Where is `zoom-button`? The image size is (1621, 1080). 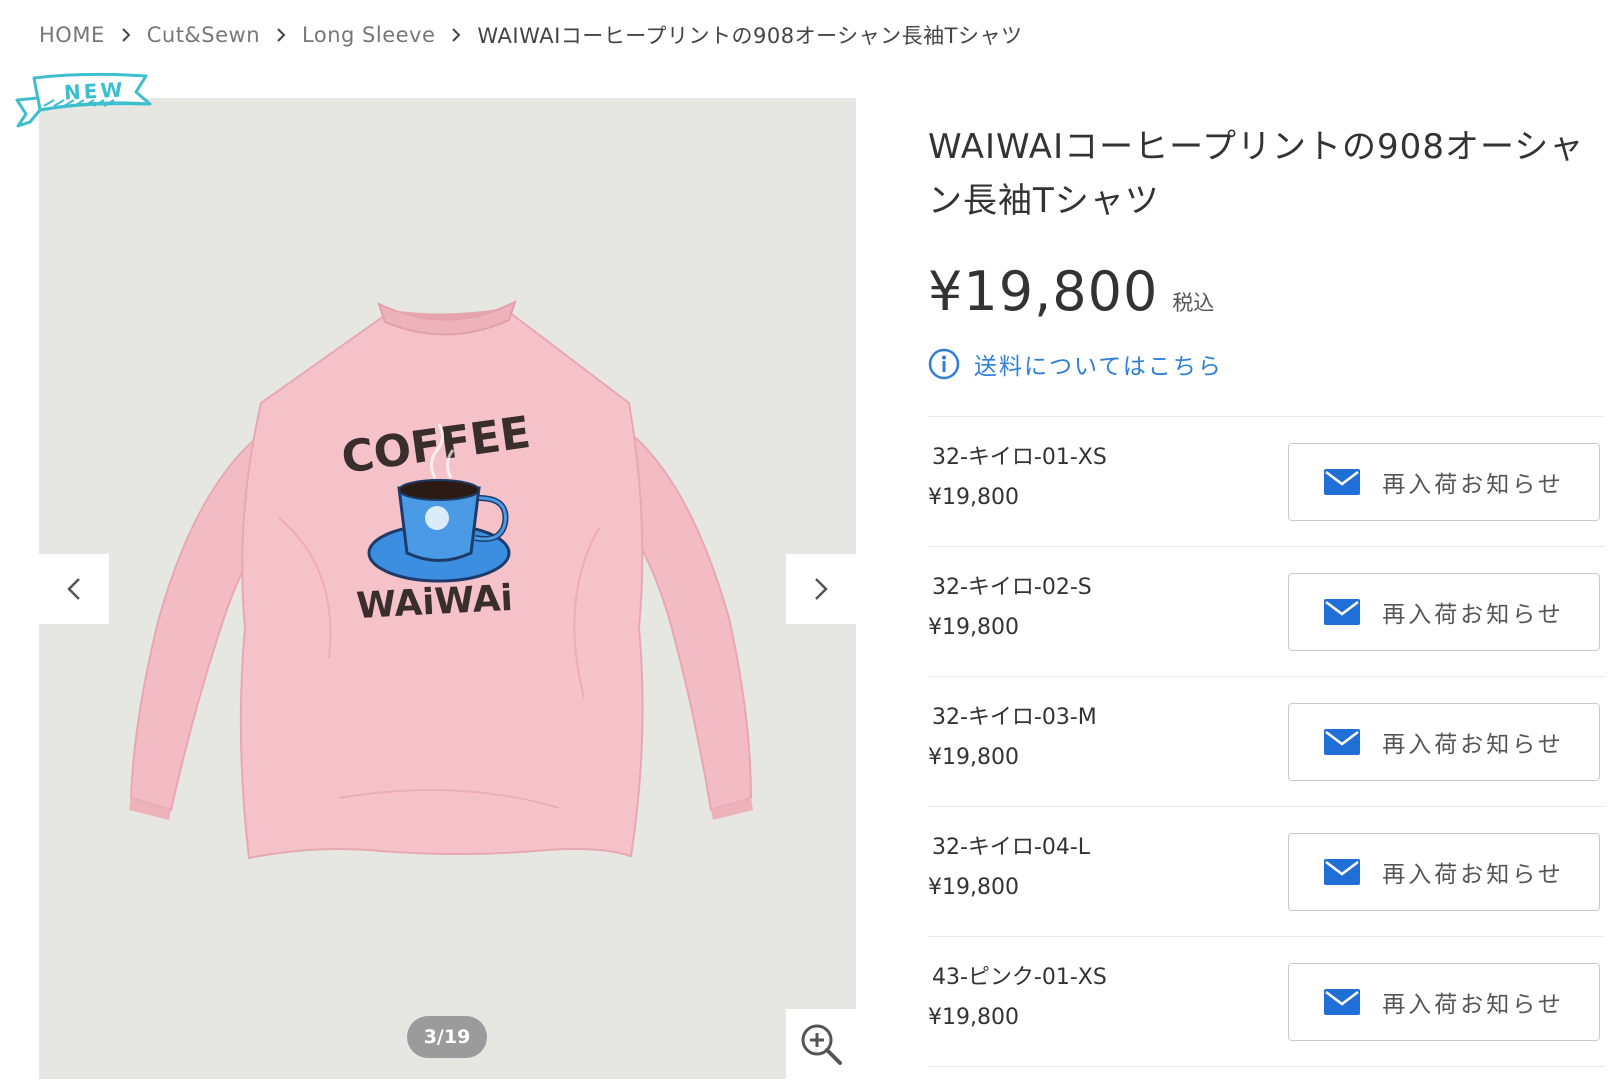 zoom-button is located at coordinates (821, 1044).